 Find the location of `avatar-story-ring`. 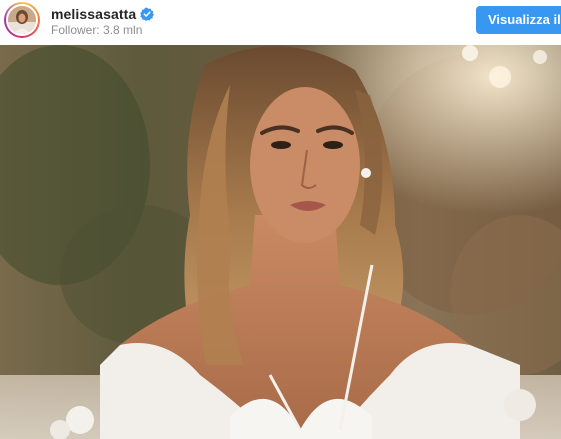

avatar-story-ring is located at coordinates (22, 20).